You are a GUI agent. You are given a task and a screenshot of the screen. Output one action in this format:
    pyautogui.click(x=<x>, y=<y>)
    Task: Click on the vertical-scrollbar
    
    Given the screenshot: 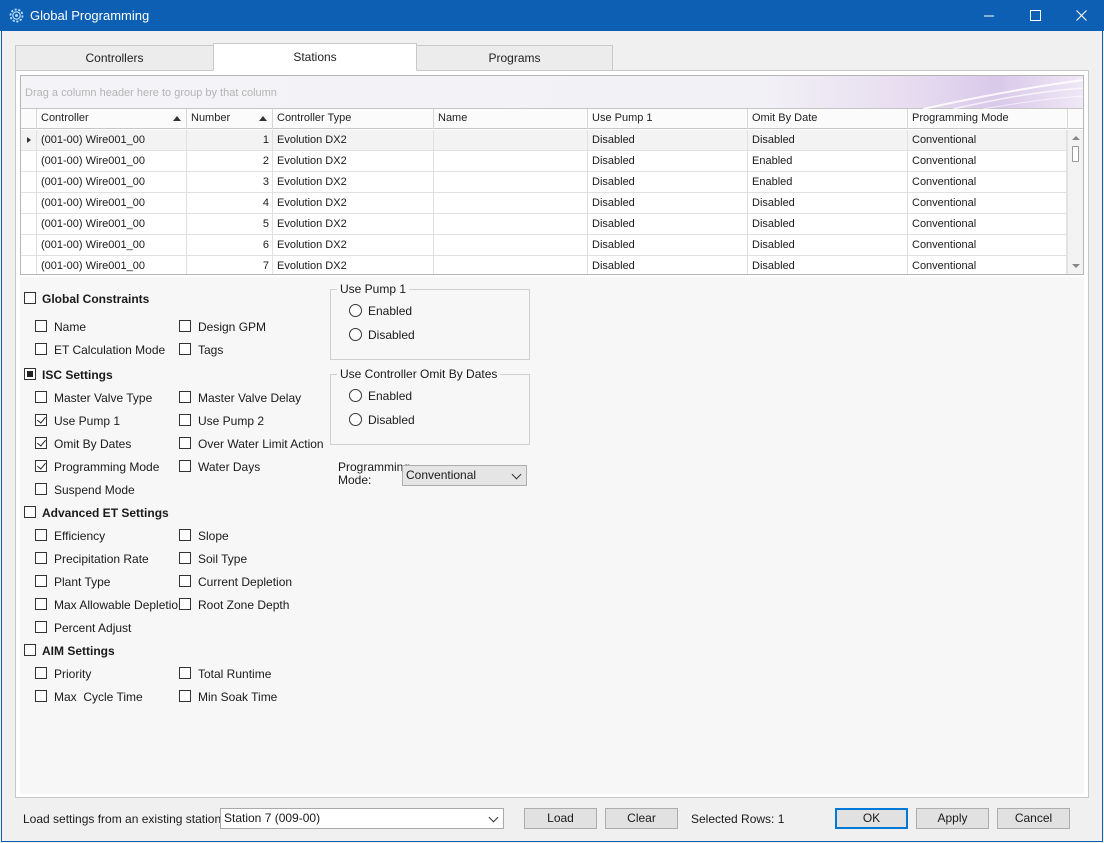 What is the action you would take?
    pyautogui.click(x=1075, y=202)
    